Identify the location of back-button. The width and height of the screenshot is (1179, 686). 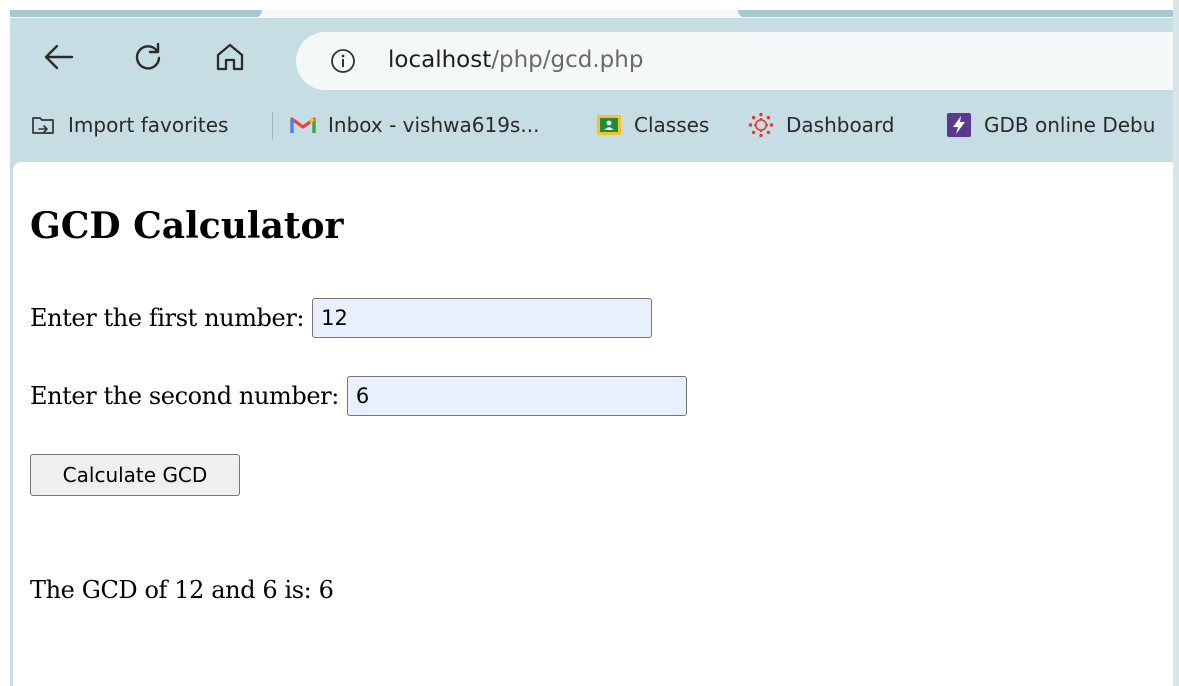
(59, 57).